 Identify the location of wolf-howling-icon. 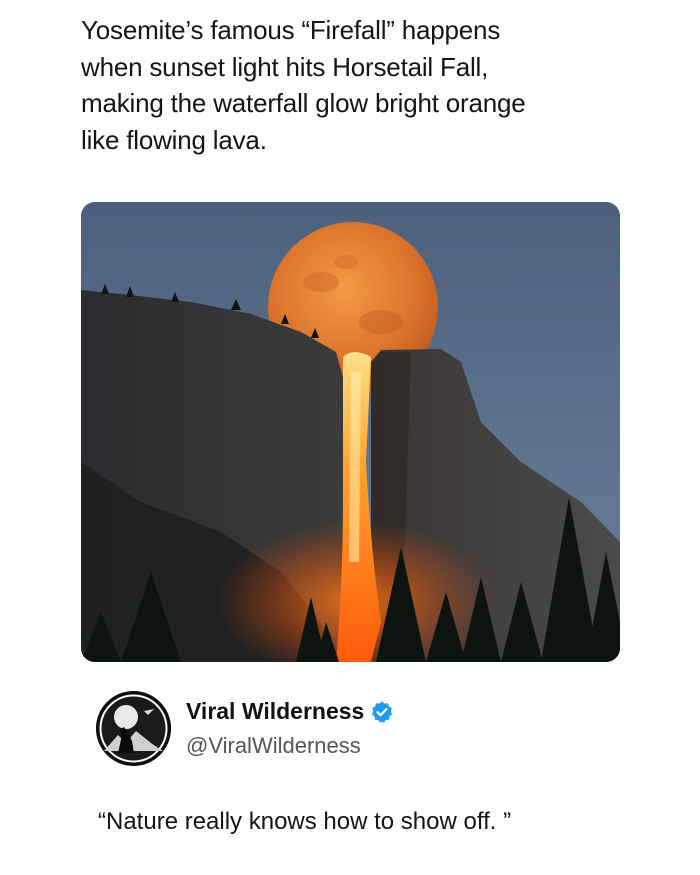
(133, 728).